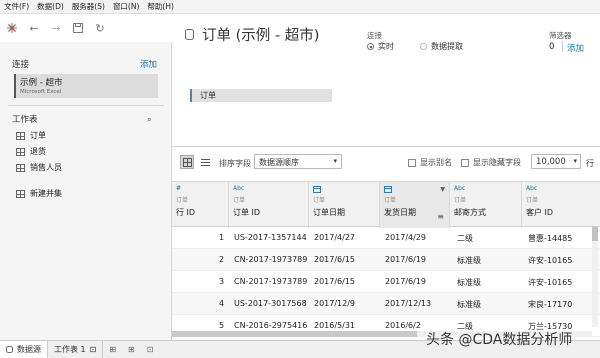 The height and width of the screenshot is (358, 600). What do you see at coordinates (88, 6) in the screenshot?
I see `menu-server: 服务器(S)` at bounding box center [88, 6].